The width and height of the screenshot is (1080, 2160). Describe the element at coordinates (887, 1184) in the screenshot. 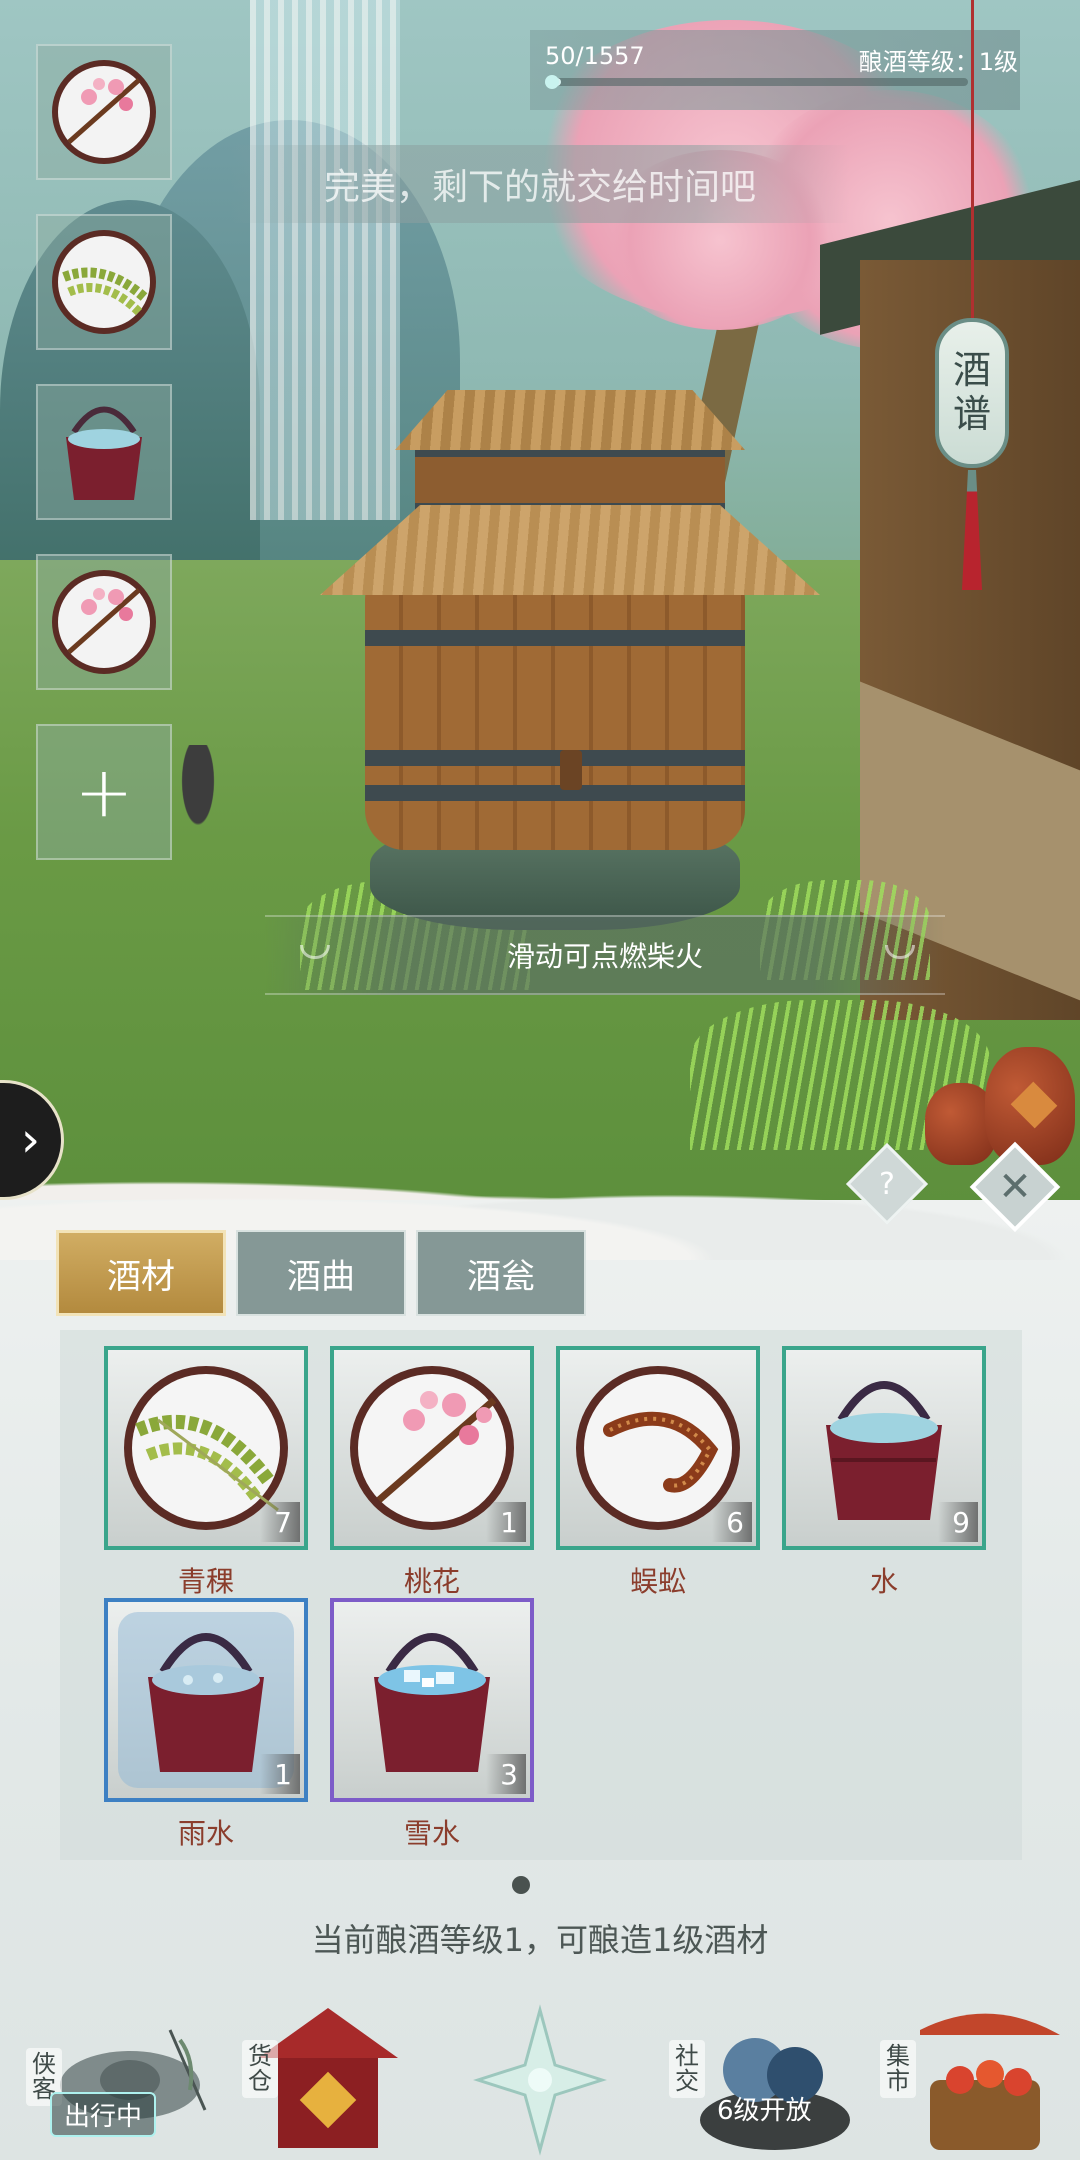

I see `question-icon: ?` at that location.